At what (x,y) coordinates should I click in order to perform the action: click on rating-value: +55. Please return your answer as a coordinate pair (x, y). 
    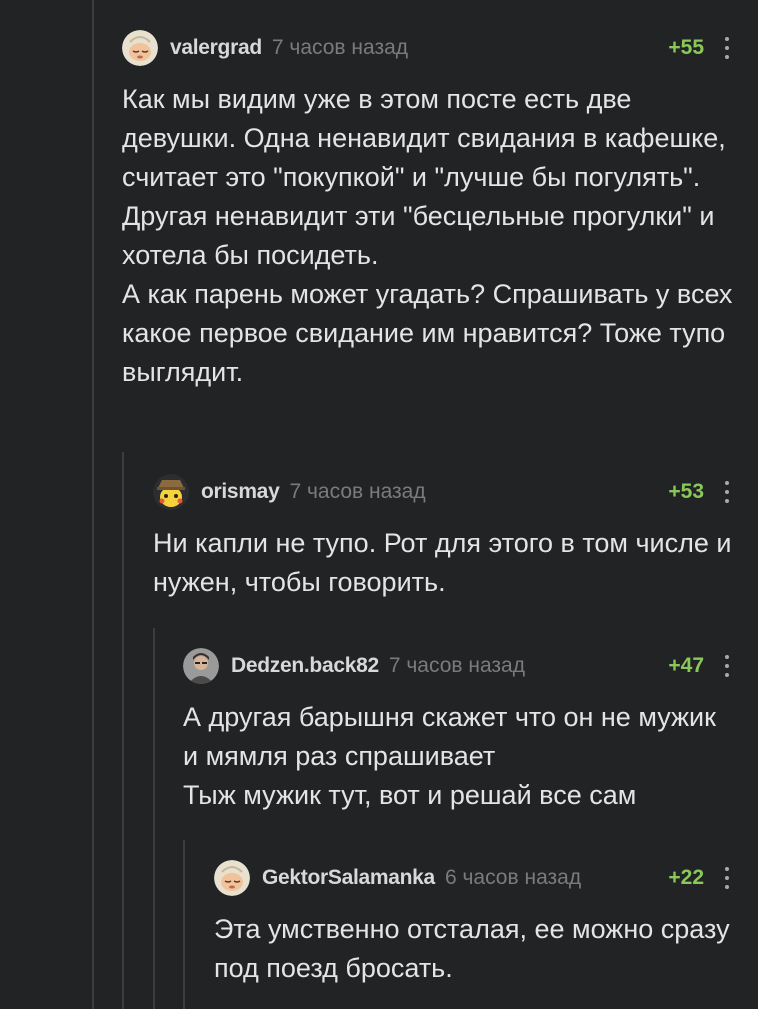
    Looking at the image, I should click on (686, 47).